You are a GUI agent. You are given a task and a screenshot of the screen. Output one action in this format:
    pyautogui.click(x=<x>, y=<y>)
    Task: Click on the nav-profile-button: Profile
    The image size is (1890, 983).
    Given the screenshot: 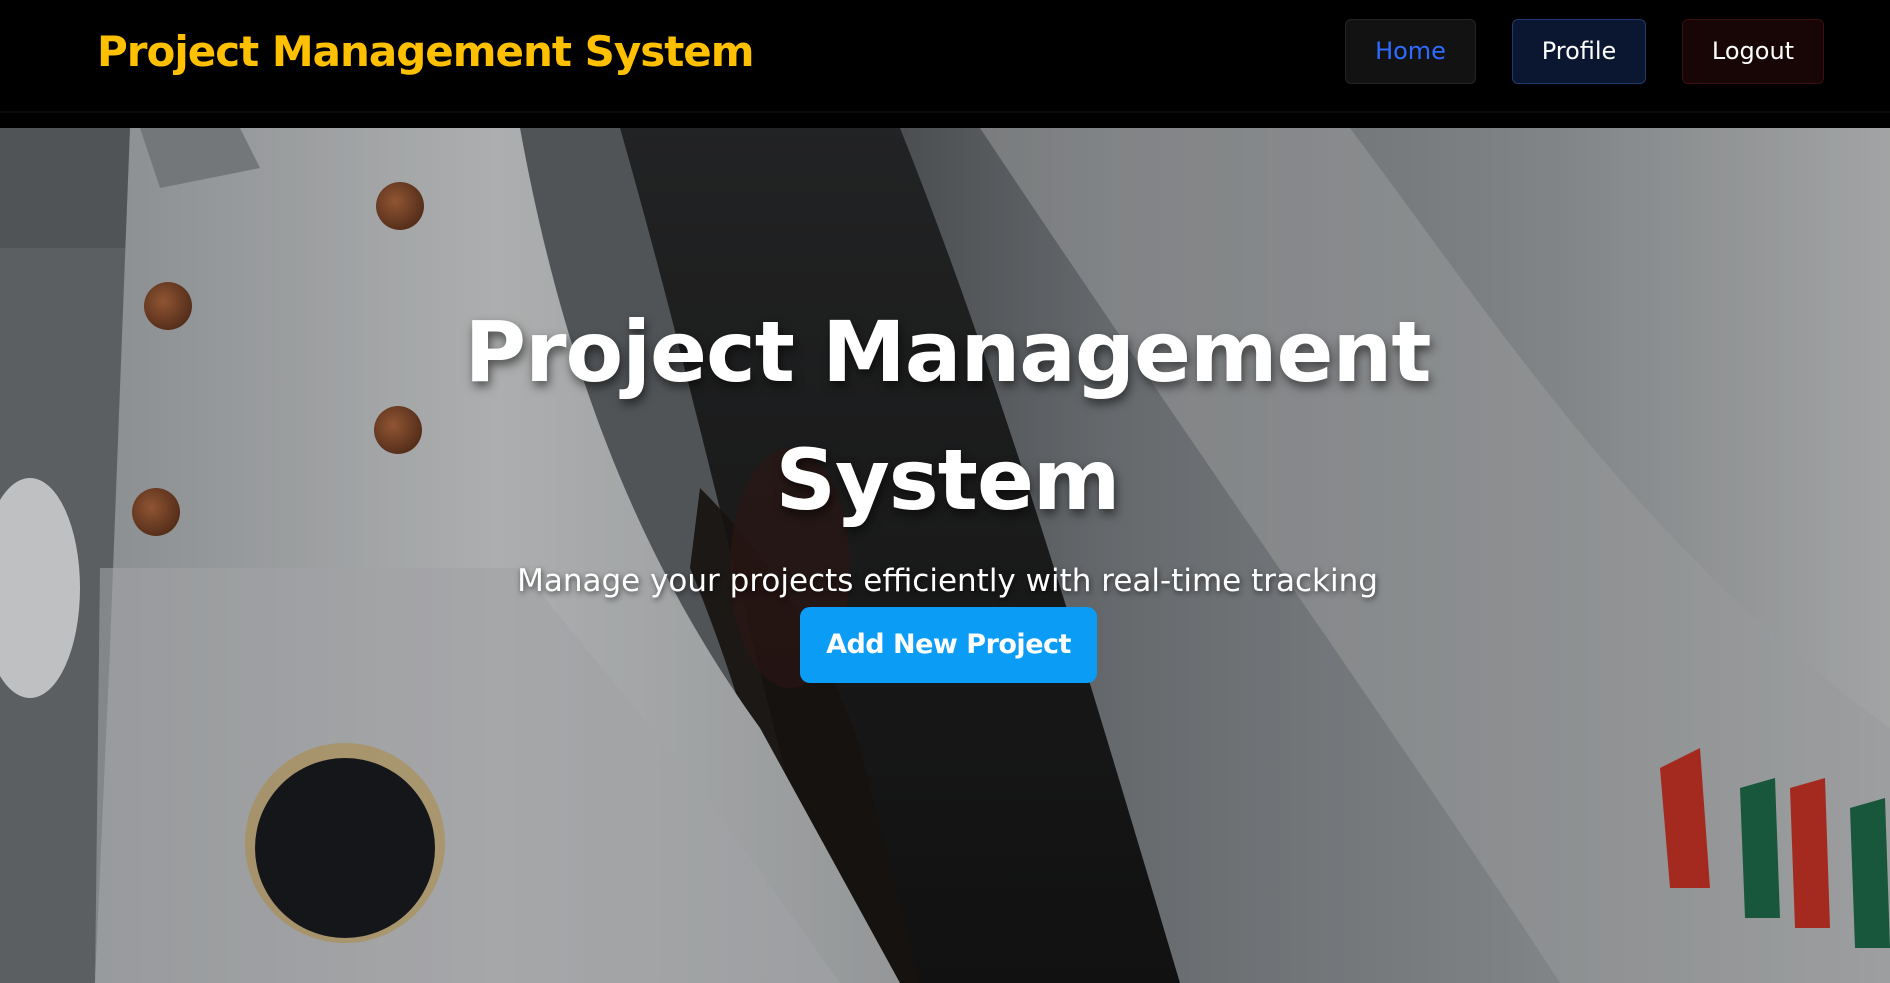 What is the action you would take?
    pyautogui.click(x=1579, y=51)
    